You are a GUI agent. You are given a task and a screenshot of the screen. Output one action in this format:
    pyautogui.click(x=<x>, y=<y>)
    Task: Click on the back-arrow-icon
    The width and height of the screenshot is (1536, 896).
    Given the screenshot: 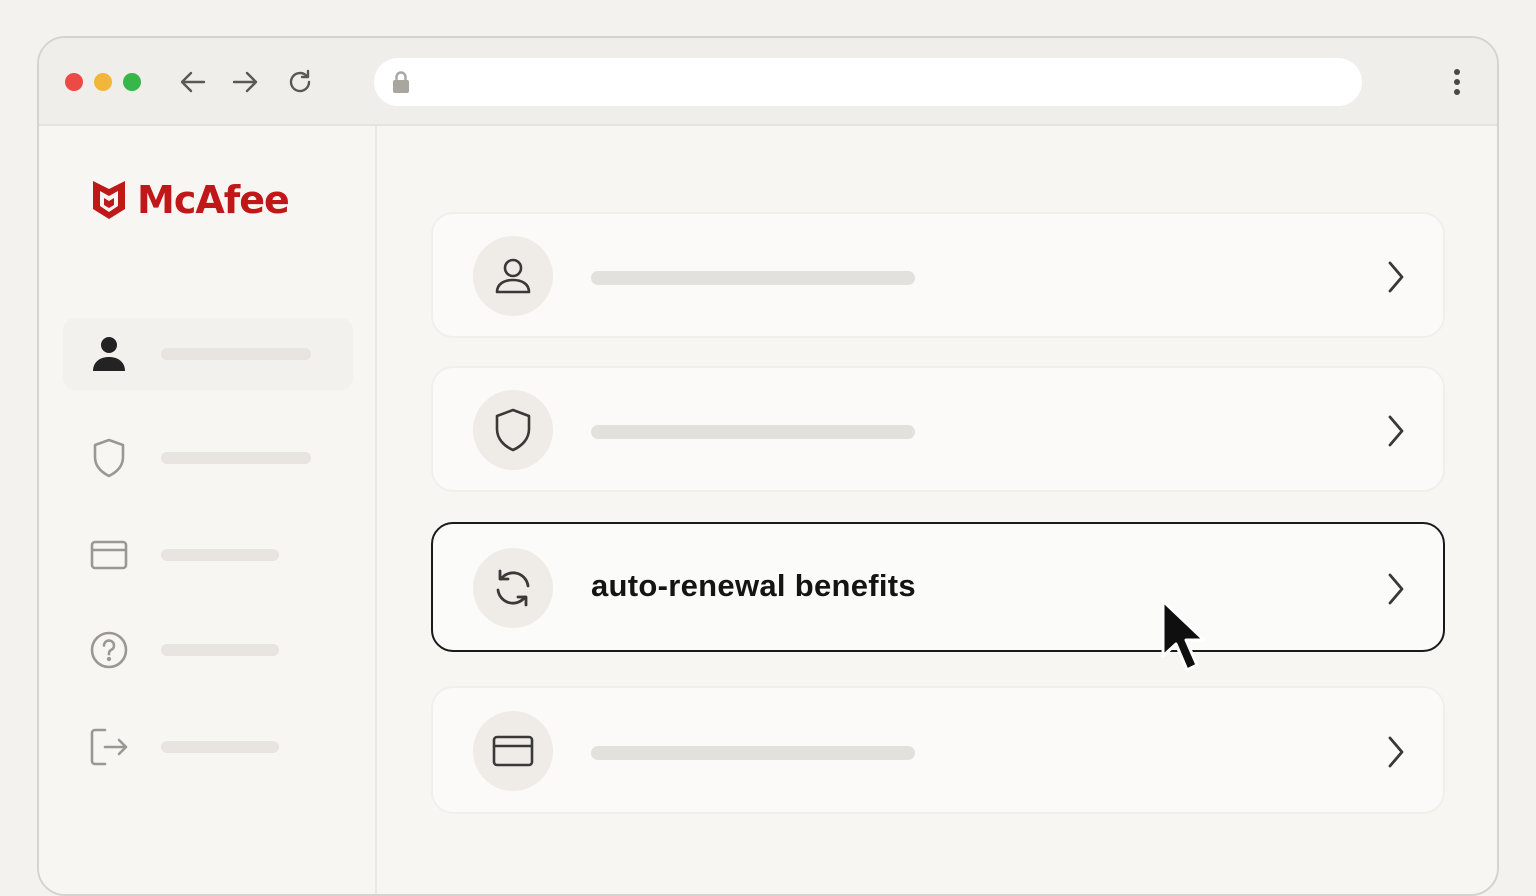 What is the action you would take?
    pyautogui.click(x=193, y=82)
    